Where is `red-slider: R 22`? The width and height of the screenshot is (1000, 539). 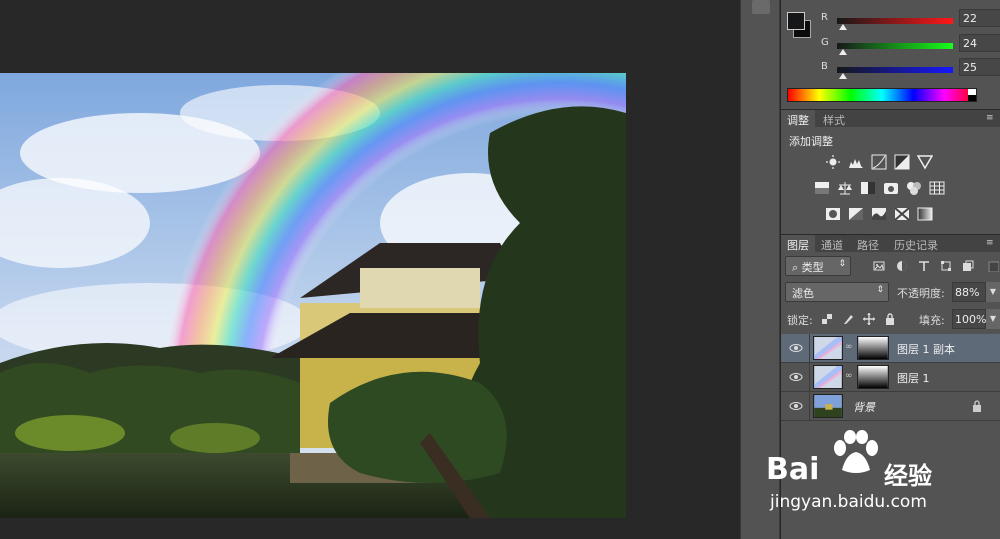 red-slider: R 22 is located at coordinates (910, 20).